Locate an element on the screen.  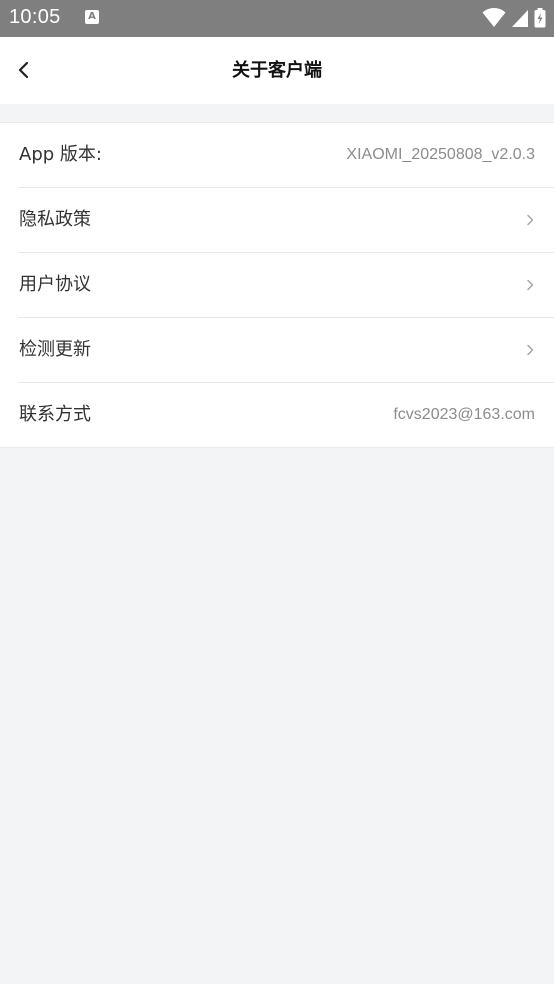
list-item-user-agreement: 用户协议 is located at coordinates (286, 285).